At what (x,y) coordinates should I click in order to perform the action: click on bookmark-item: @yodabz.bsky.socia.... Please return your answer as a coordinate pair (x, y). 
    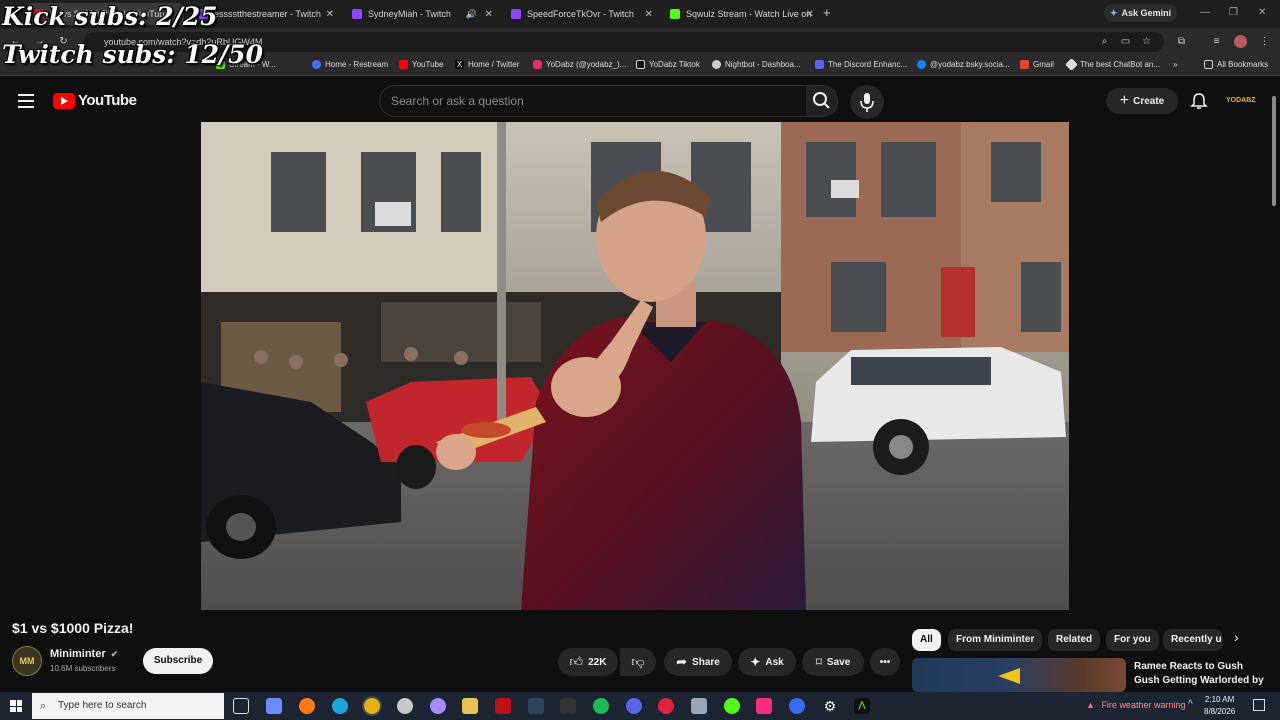
    Looking at the image, I should click on (963, 64).